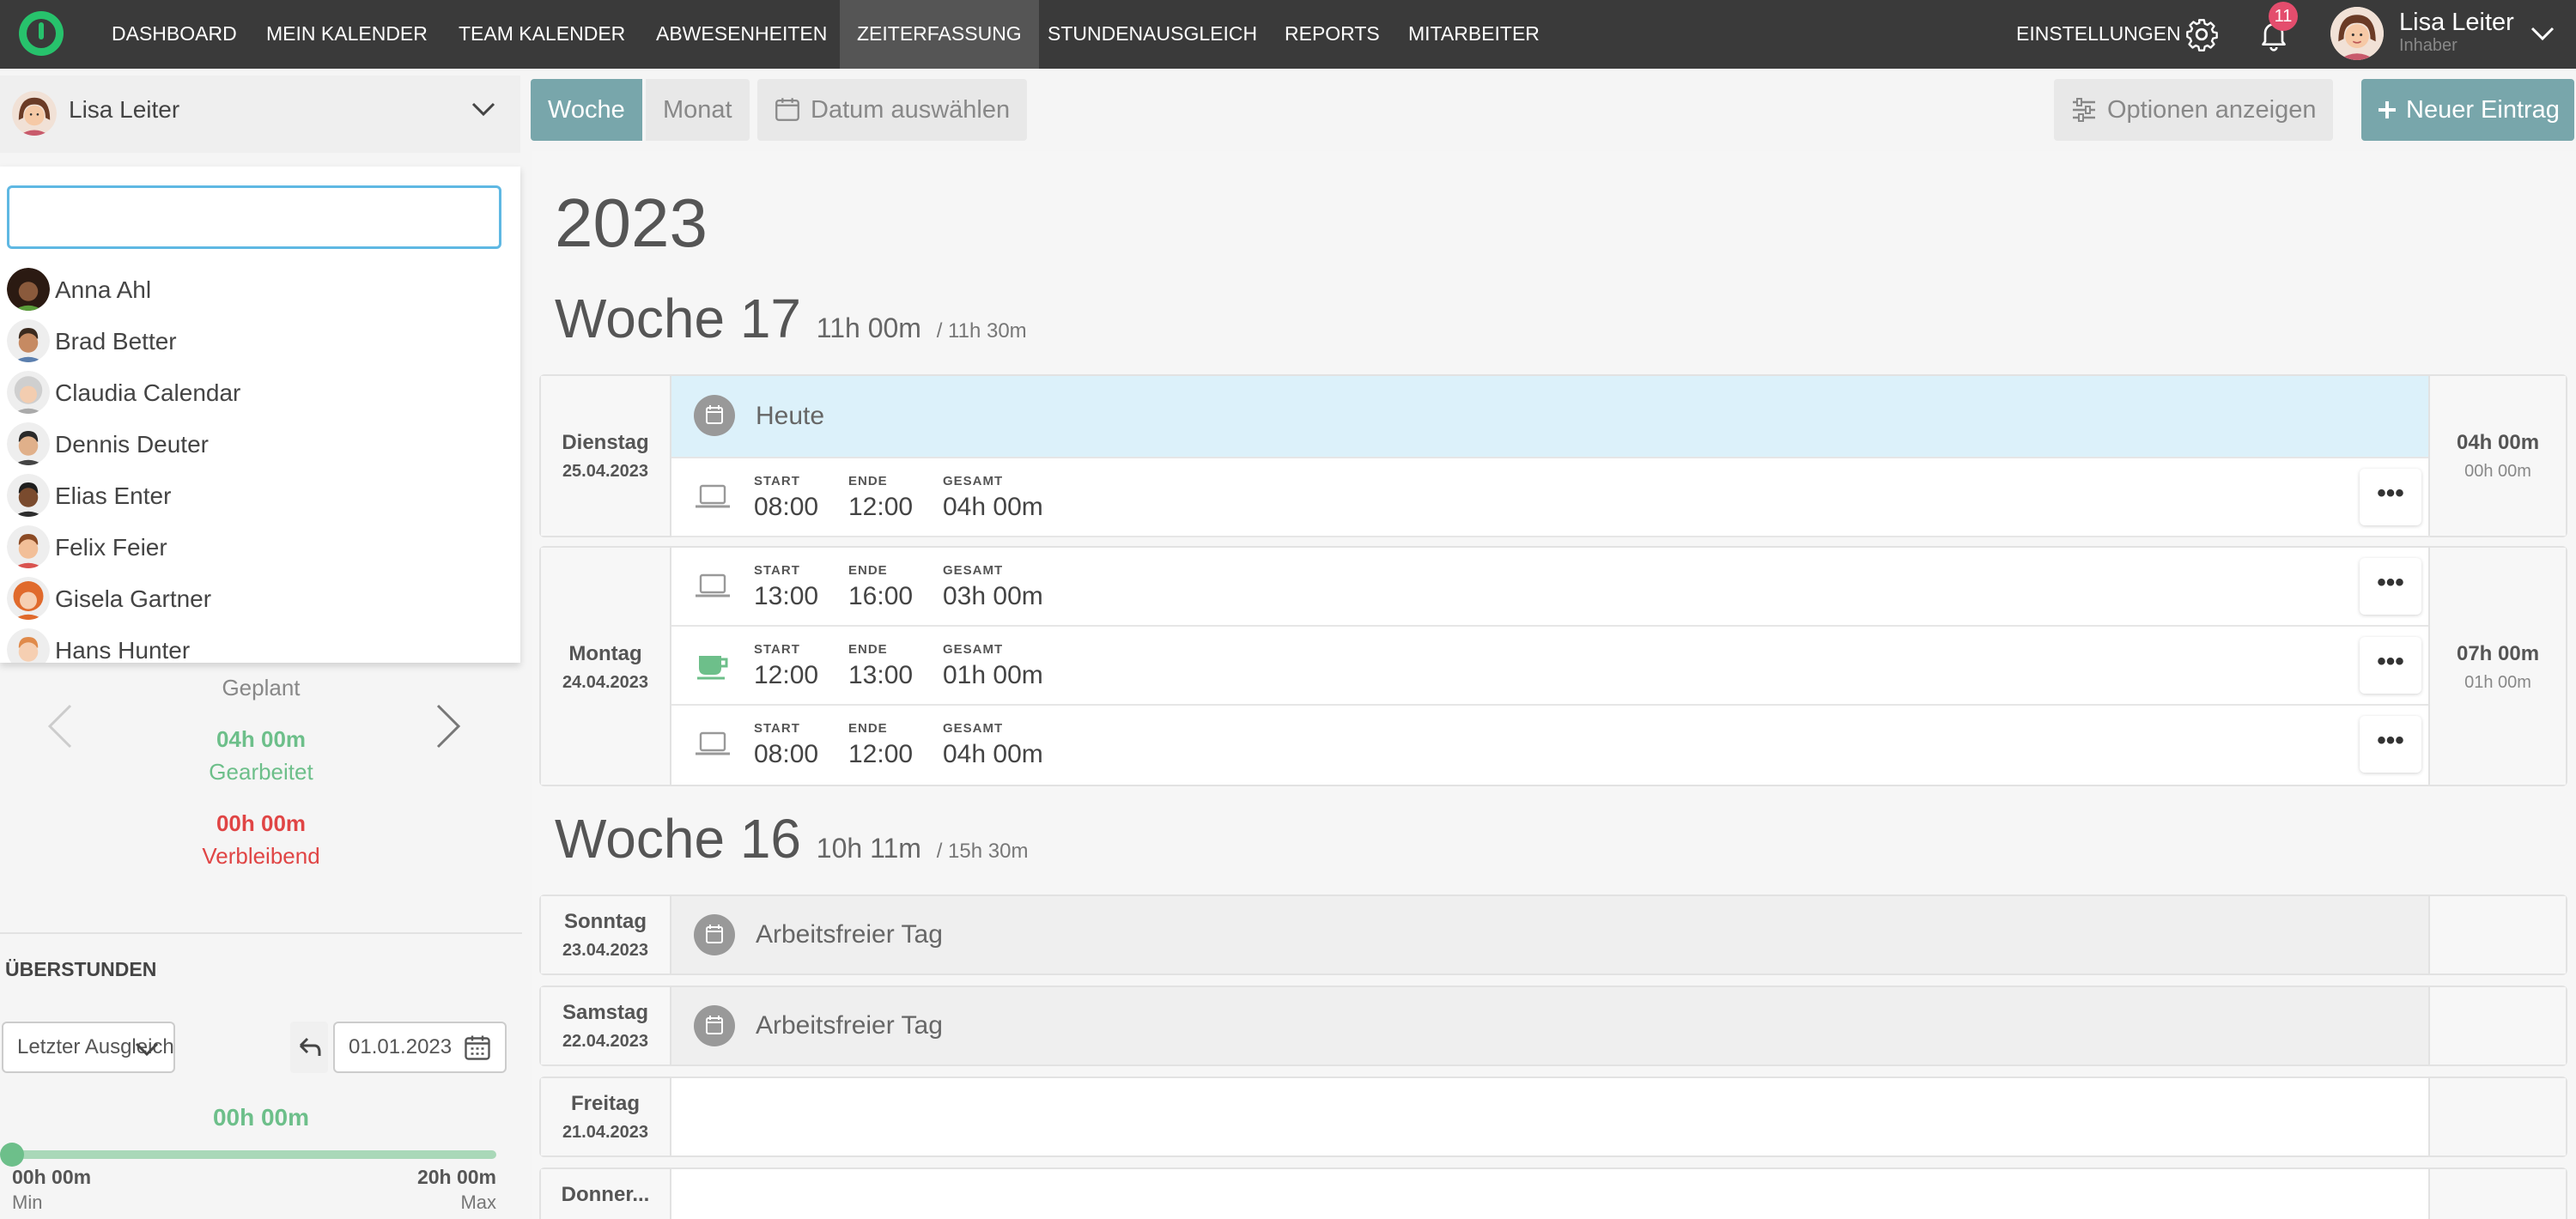 The height and width of the screenshot is (1219, 2576). I want to click on nav-dashboard: DASHBOARD, so click(174, 34).